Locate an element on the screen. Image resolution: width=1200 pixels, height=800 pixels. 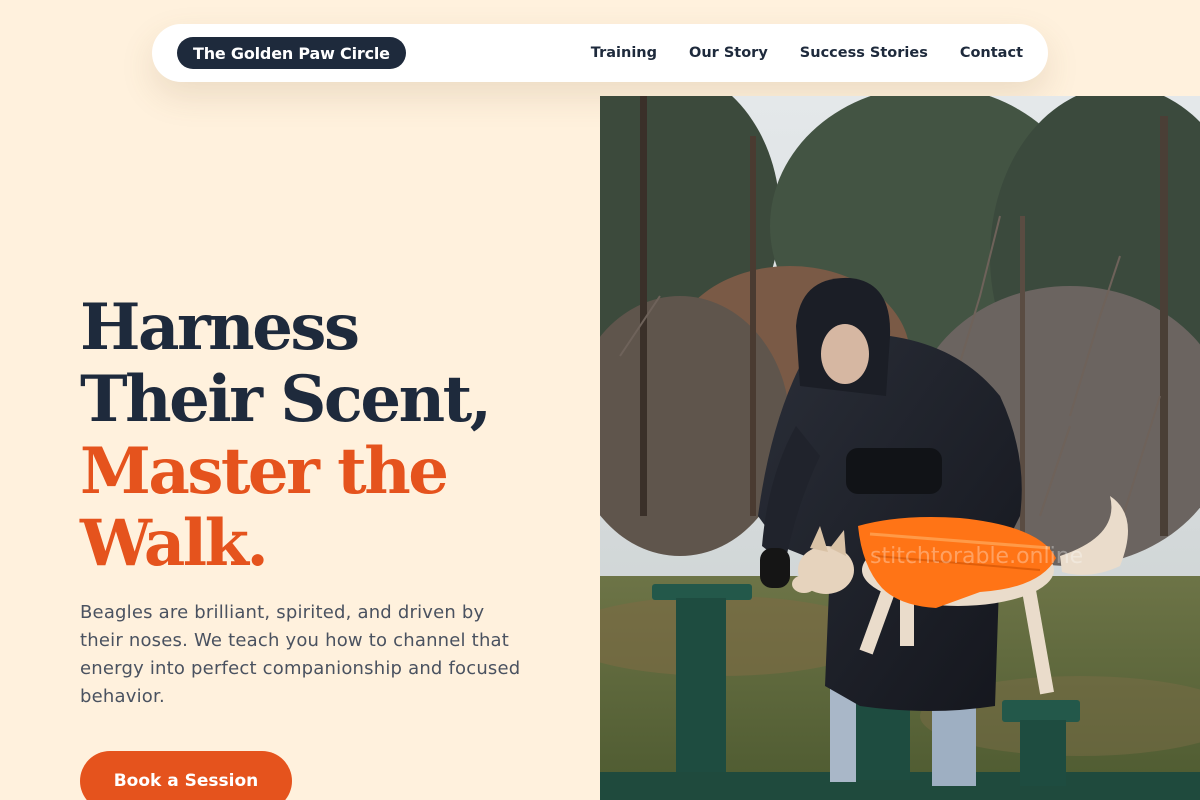
photo-watermark: stitchtorable.online is located at coordinates (976, 556).